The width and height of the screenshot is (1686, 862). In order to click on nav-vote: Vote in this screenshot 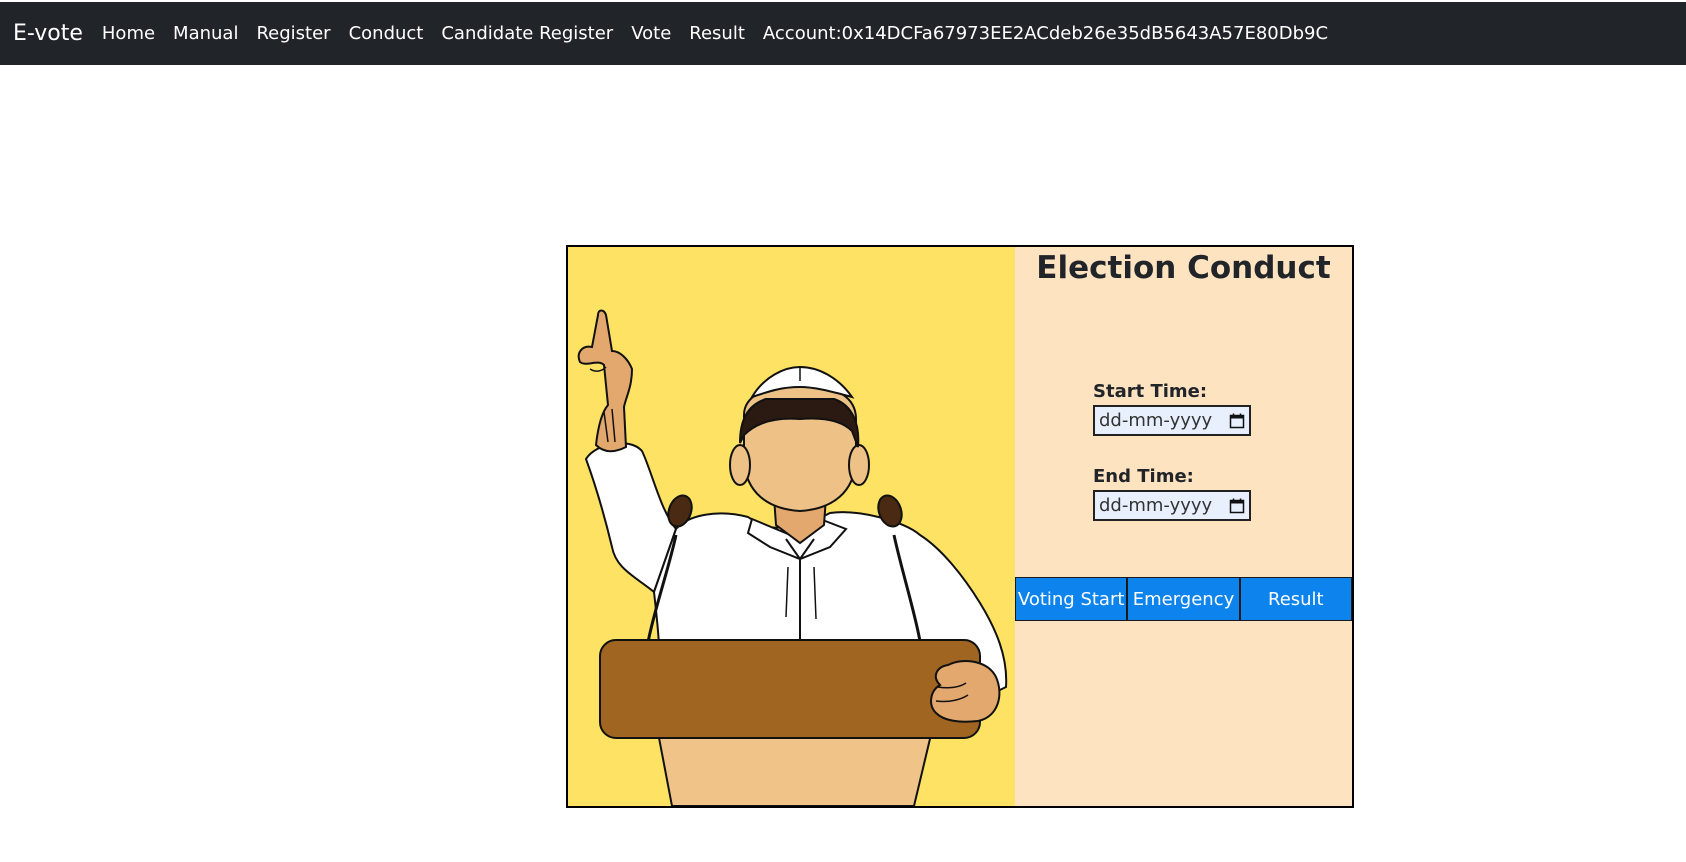, I will do `click(651, 33)`.